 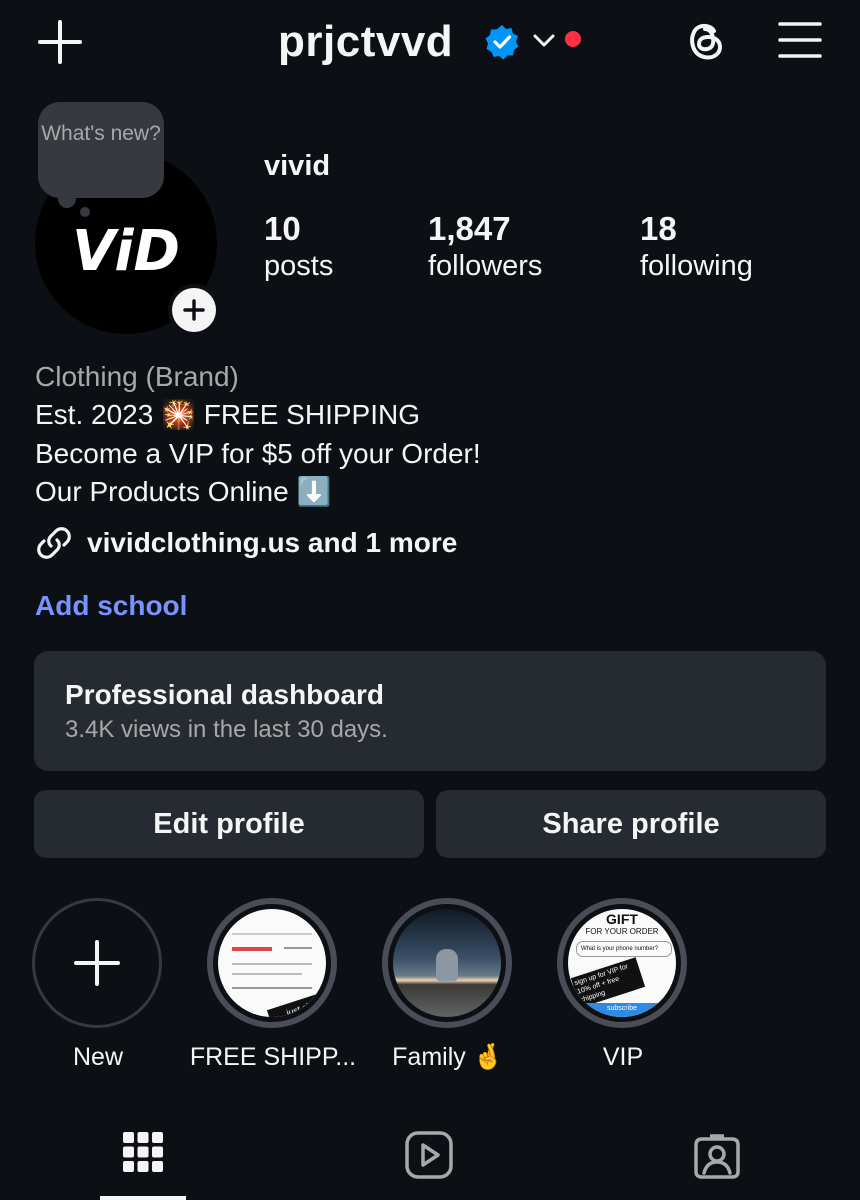 I want to click on threads-button, so click(x=706, y=41).